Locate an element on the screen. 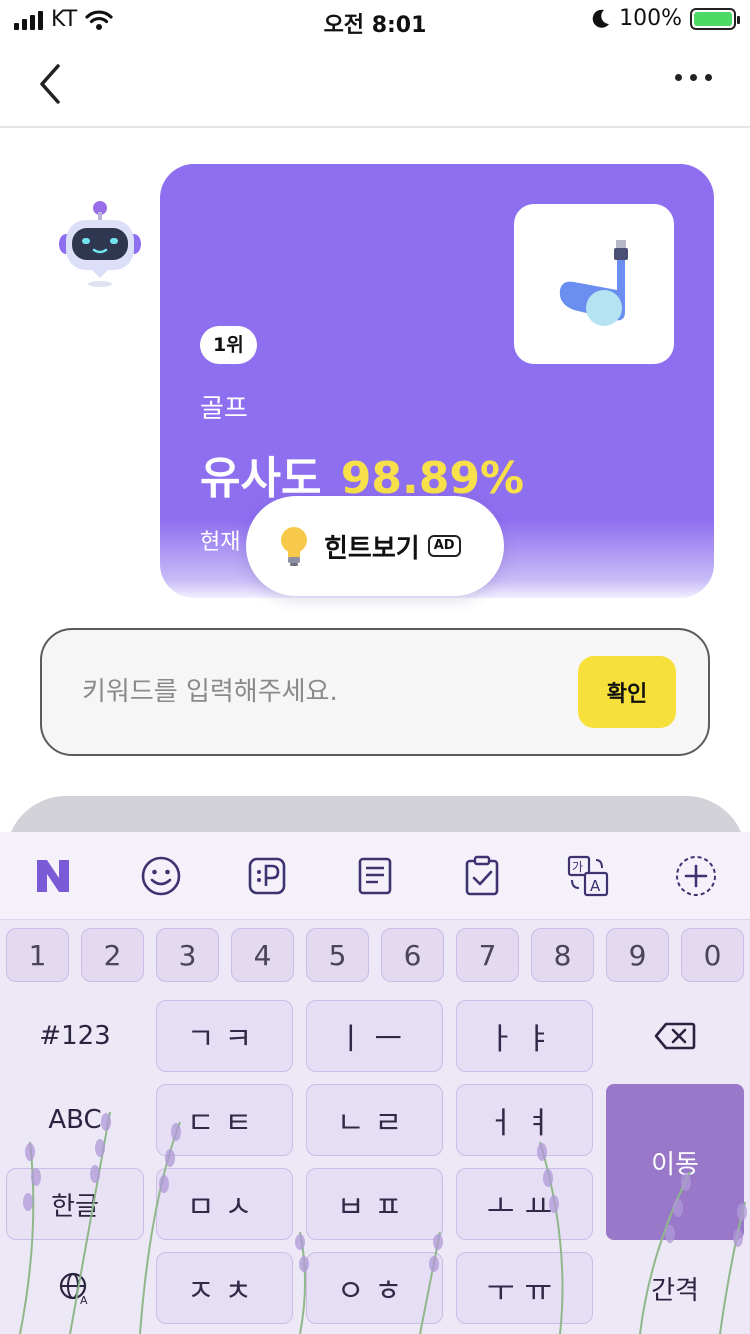 The height and width of the screenshot is (1334, 750). keyword-input-box: 확인 is located at coordinates (375, 692).